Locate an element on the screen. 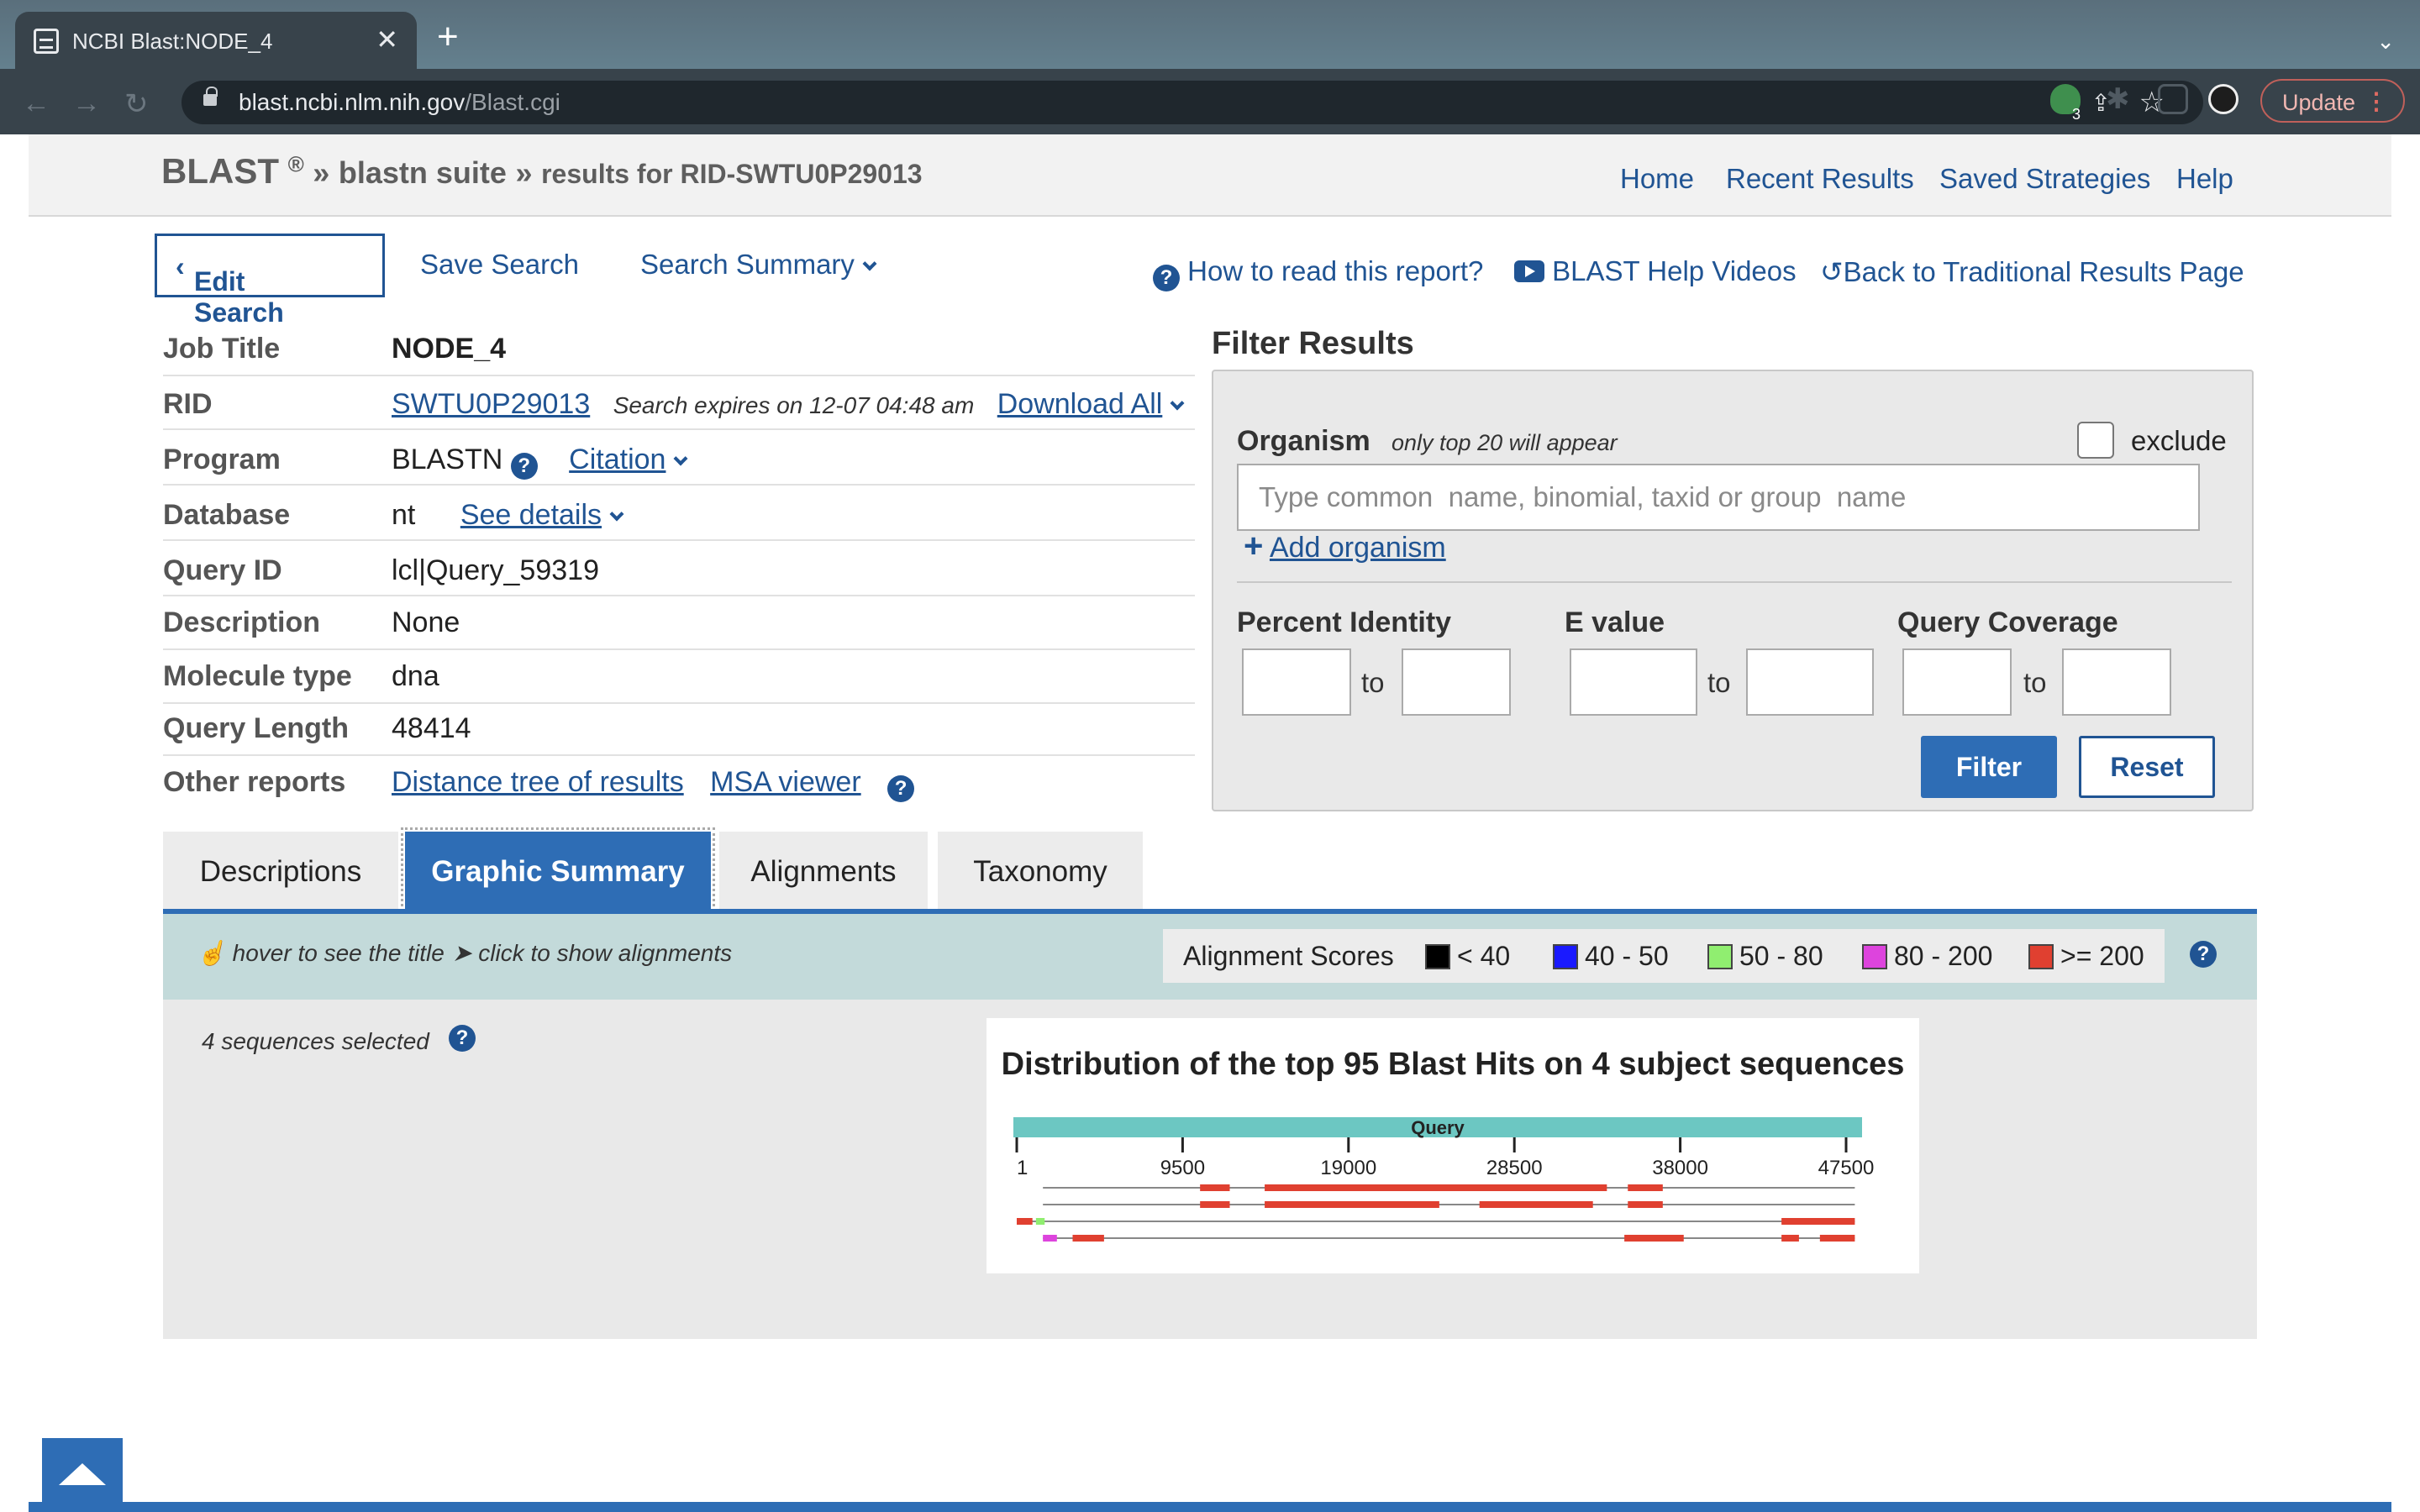 This screenshot has width=2420, height=1512. update-button: Update ⋮ is located at coordinates (2332, 101).